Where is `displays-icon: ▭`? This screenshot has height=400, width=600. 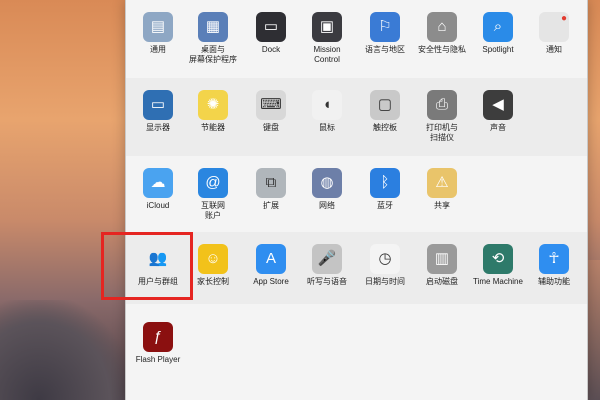 displays-icon: ▭ is located at coordinates (158, 105).